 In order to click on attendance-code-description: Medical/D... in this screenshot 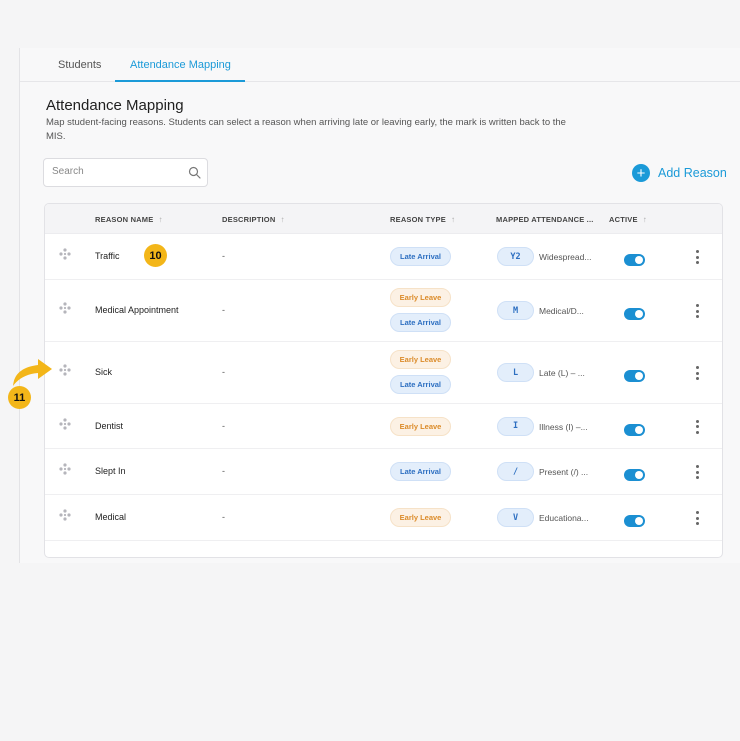, I will do `click(561, 311)`.